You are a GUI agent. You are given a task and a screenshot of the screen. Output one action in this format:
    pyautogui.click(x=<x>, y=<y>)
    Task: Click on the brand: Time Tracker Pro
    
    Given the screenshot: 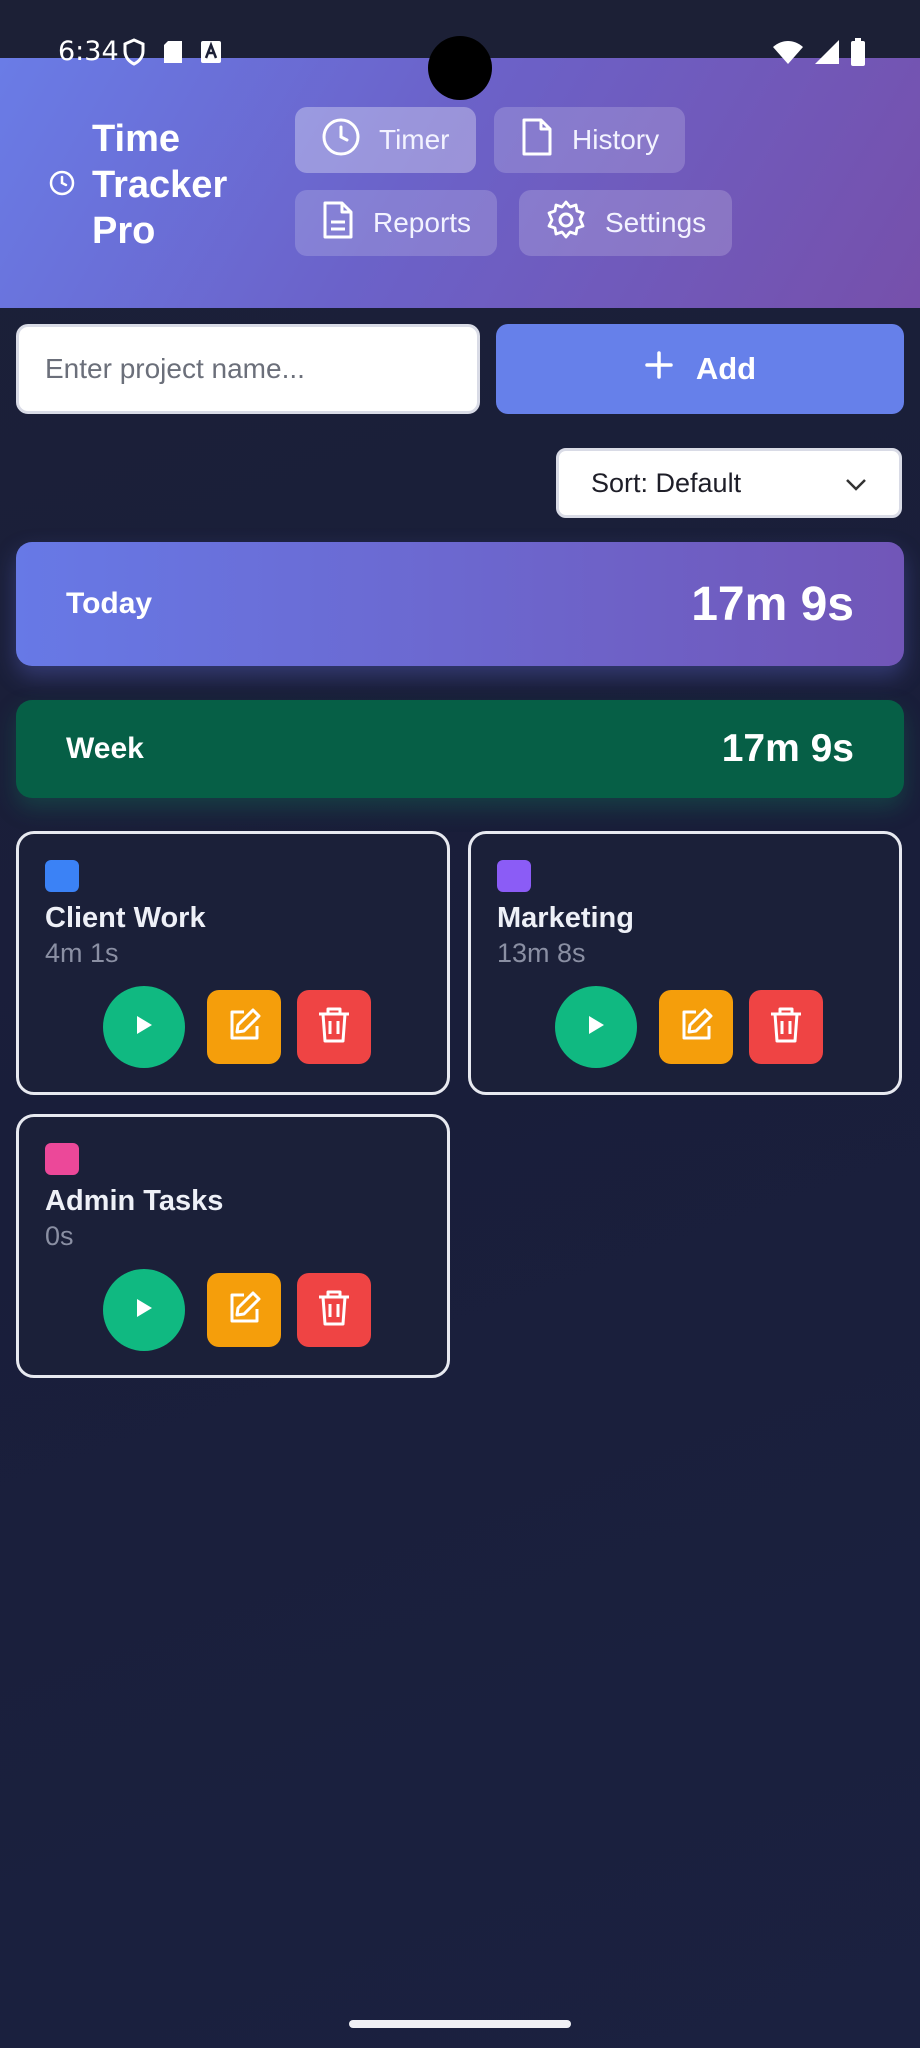 What is the action you would take?
    pyautogui.click(x=150, y=185)
    